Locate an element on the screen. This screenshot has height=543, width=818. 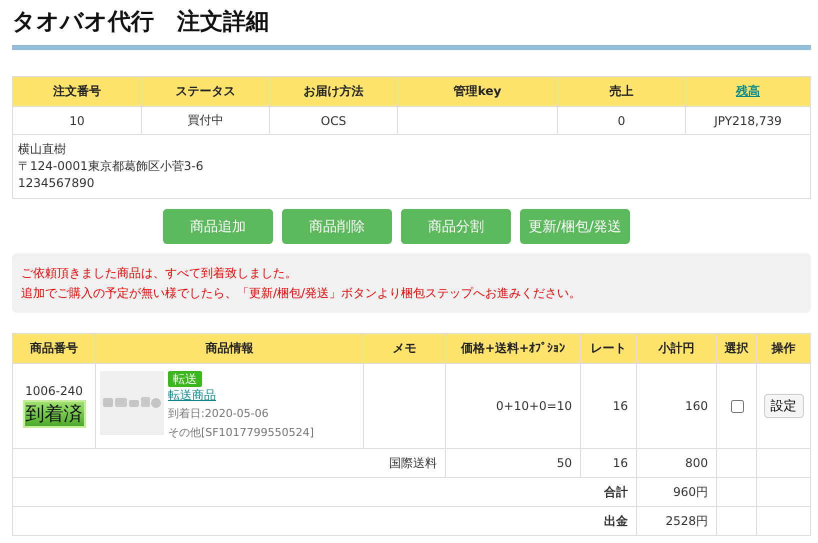
column-header: 管理key is located at coordinates (478, 91).